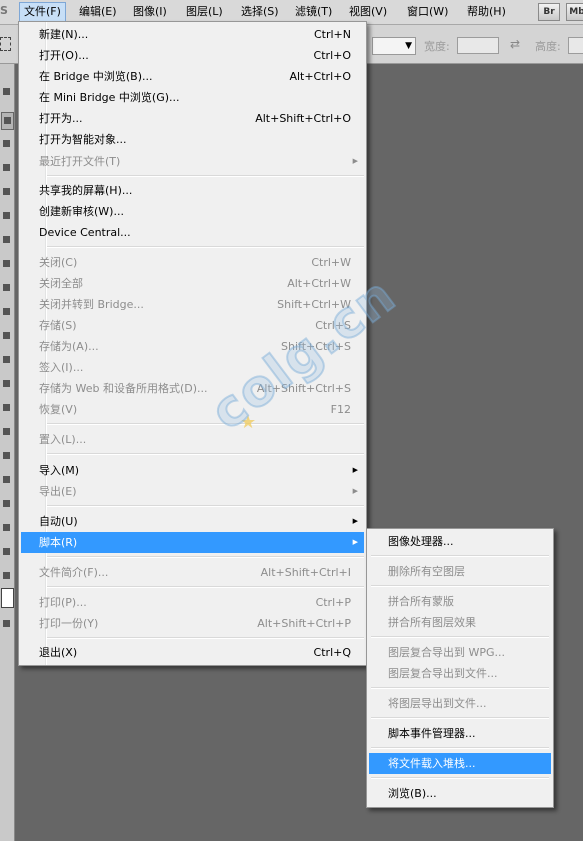 The width and height of the screenshot is (583, 841). I want to click on menu-item-recent-files: 最近打开文件(T) ▶, so click(192, 161).